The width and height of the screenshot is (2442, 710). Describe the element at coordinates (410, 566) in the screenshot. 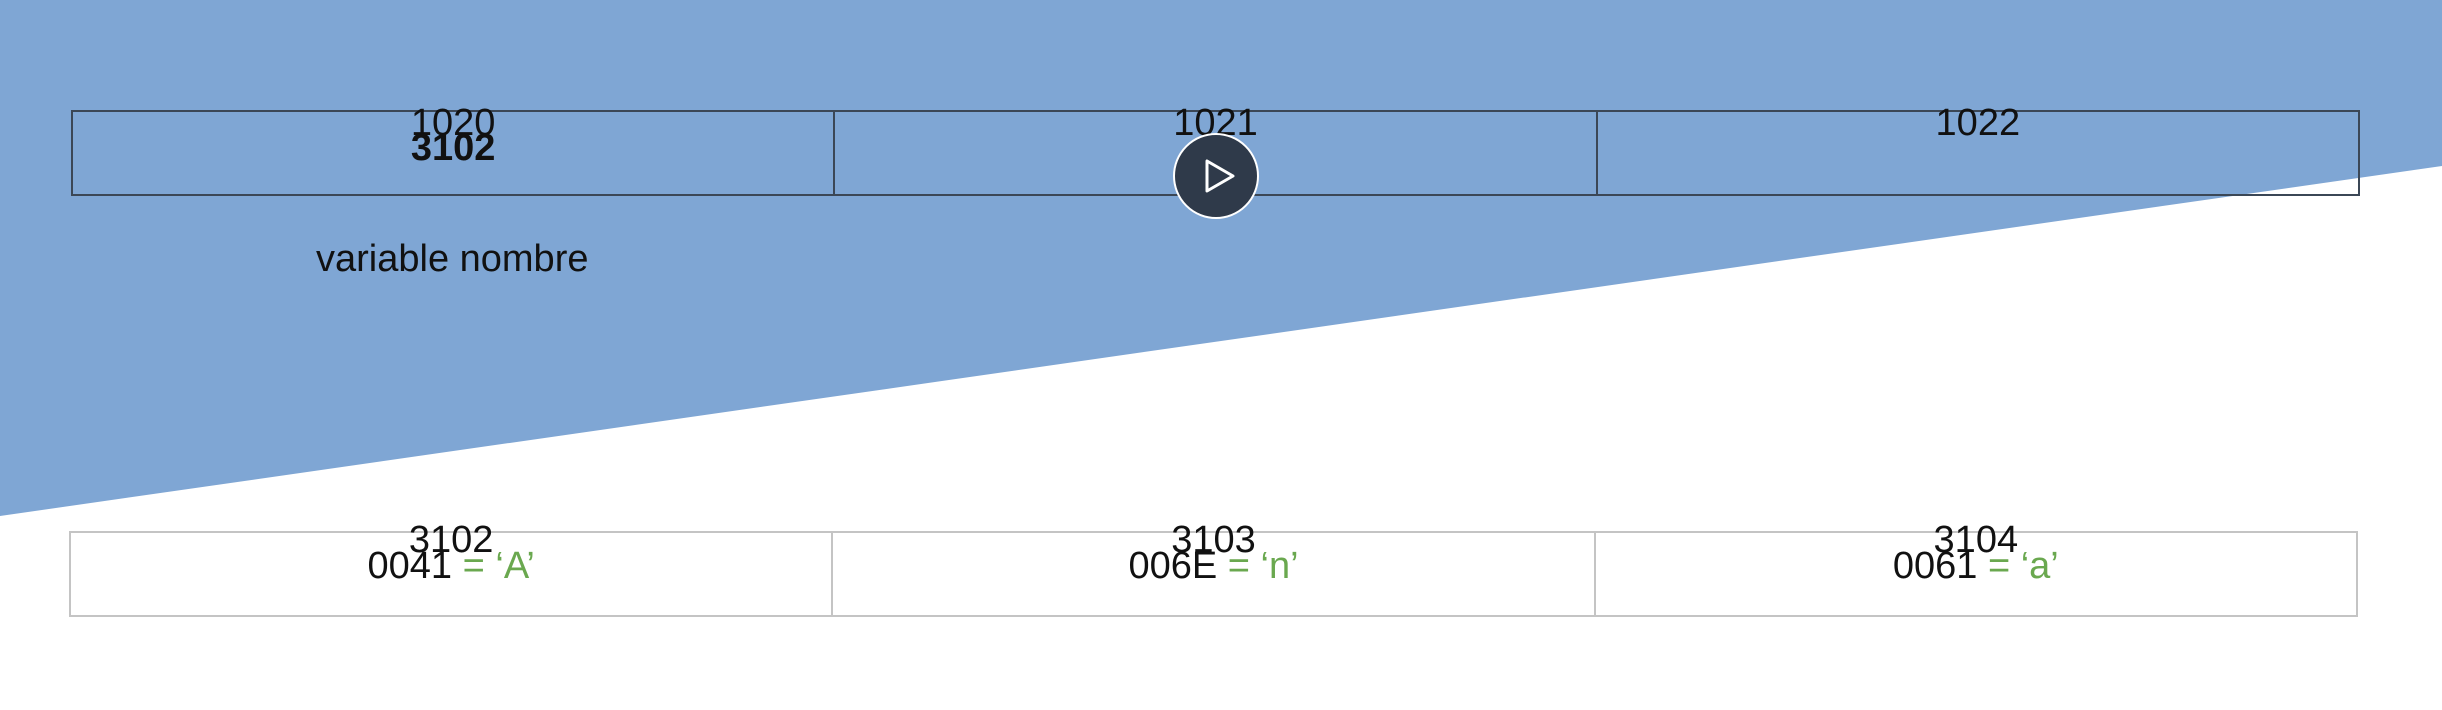

I see `char-code: 0041` at that location.